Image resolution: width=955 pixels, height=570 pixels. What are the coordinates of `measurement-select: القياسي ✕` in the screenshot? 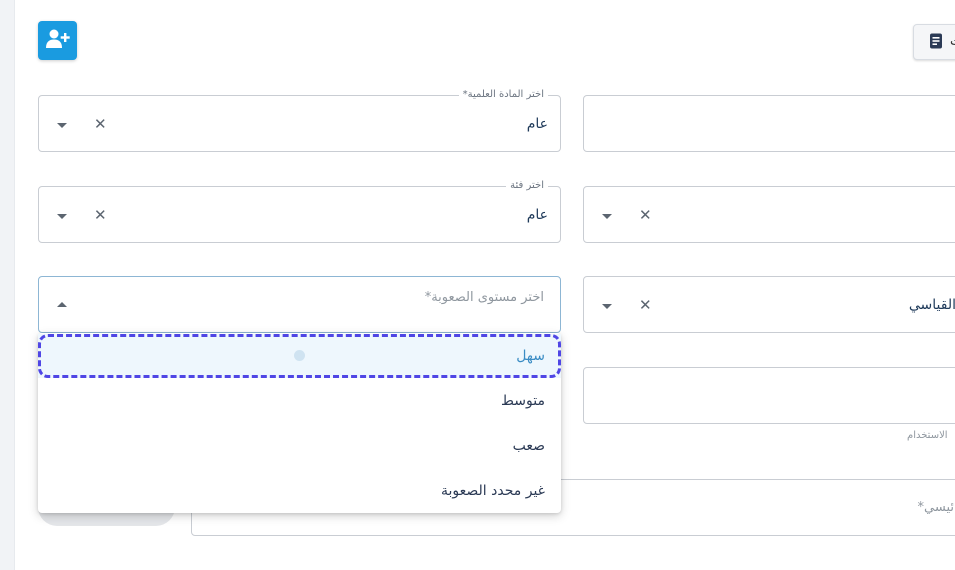 It's located at (769, 304).